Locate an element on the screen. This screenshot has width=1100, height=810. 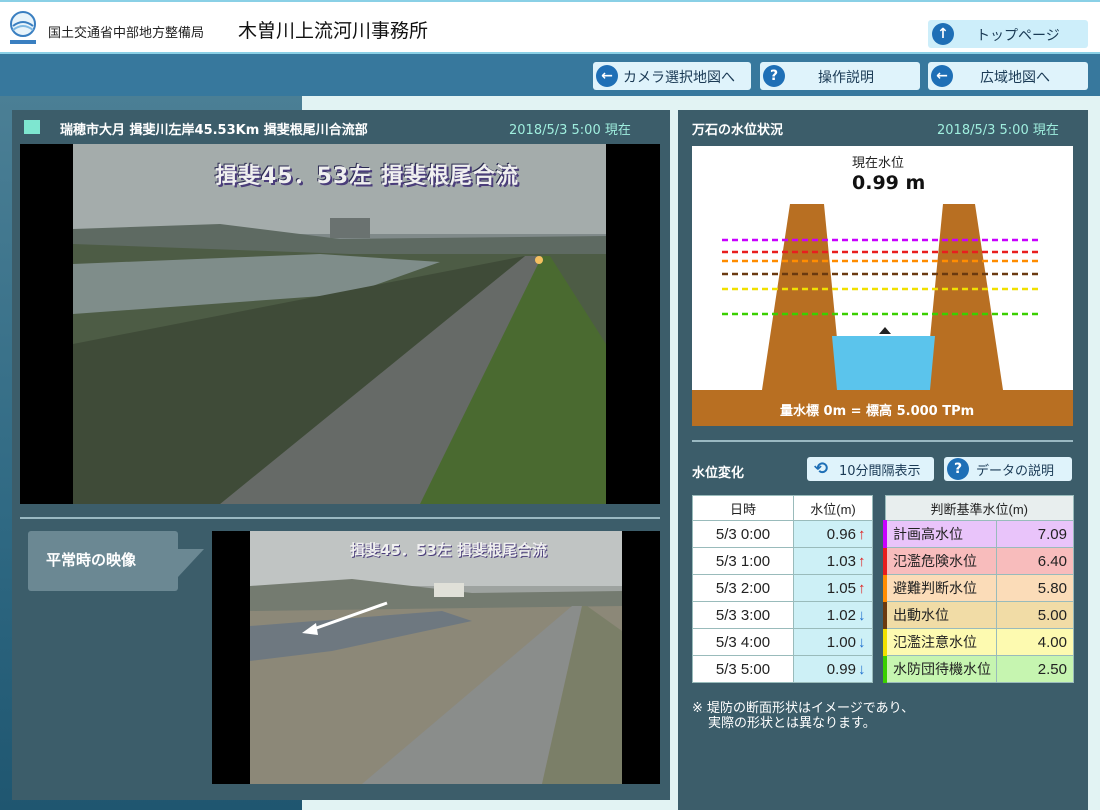
history-row: 5/3 5:00 0.99 ↓ is located at coordinates (782, 669).